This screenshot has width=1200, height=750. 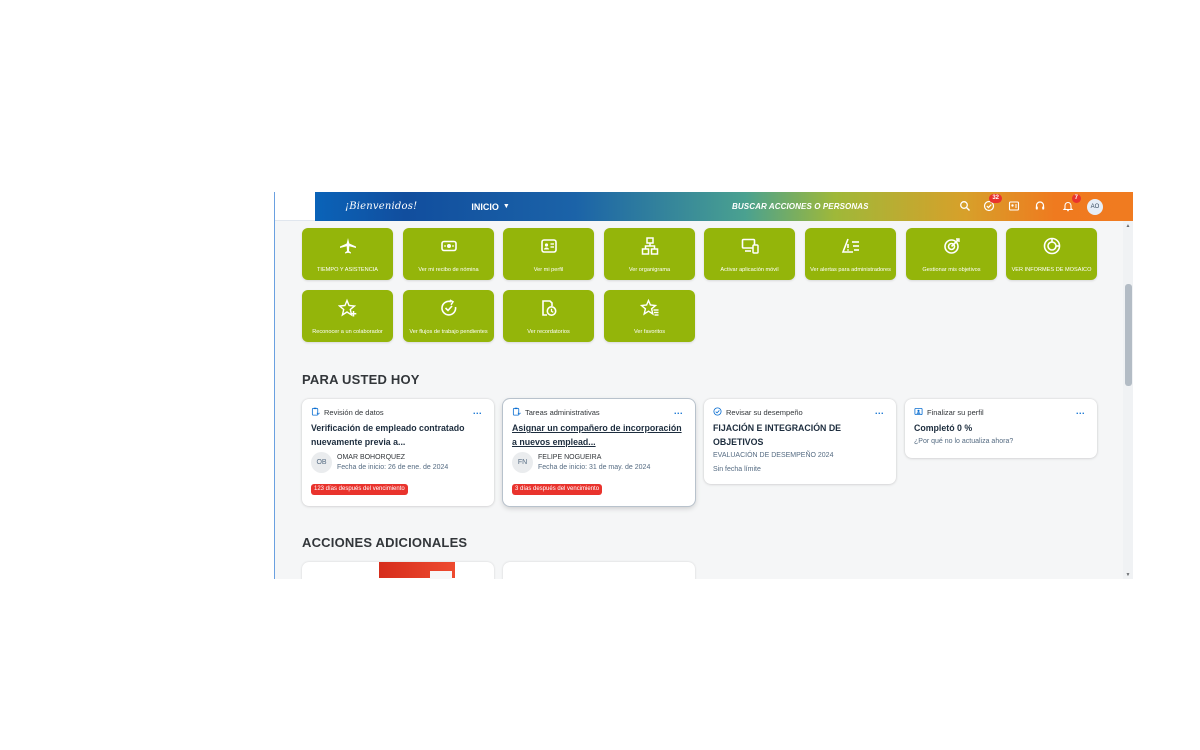 What do you see at coordinates (1095, 207) in the screenshot?
I see `user-avatar: AO` at bounding box center [1095, 207].